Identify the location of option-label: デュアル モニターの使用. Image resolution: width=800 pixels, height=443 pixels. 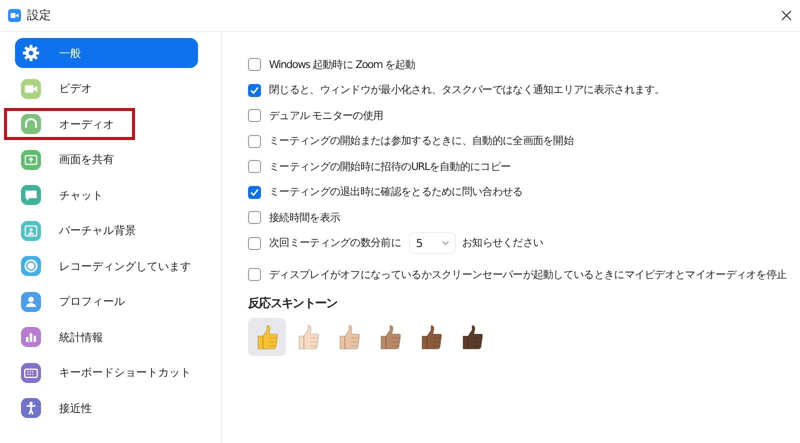
(326, 115).